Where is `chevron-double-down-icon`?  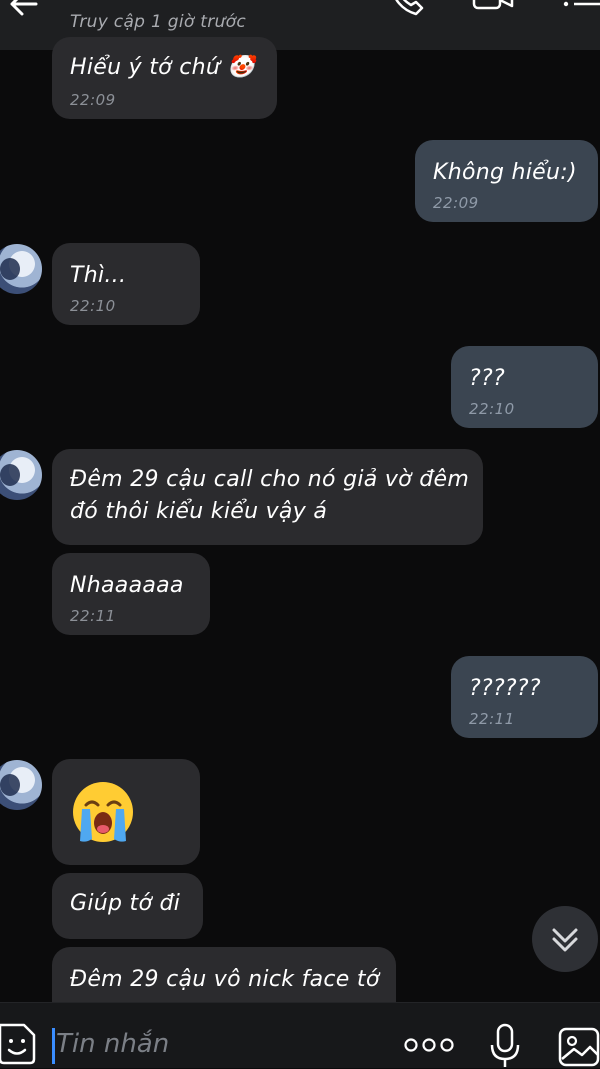
chevron-double-down-icon is located at coordinates (565, 940).